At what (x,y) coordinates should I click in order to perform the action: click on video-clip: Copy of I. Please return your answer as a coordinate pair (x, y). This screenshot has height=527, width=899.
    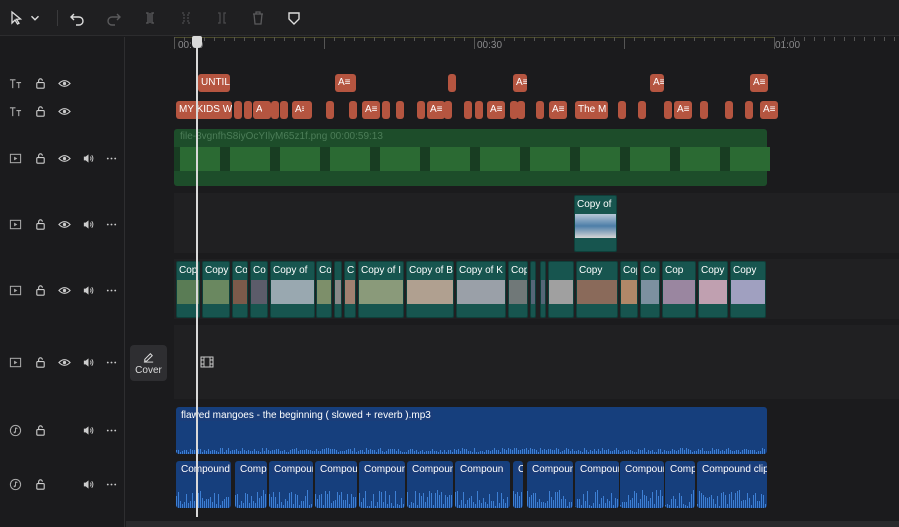
    Looking at the image, I should click on (381, 289).